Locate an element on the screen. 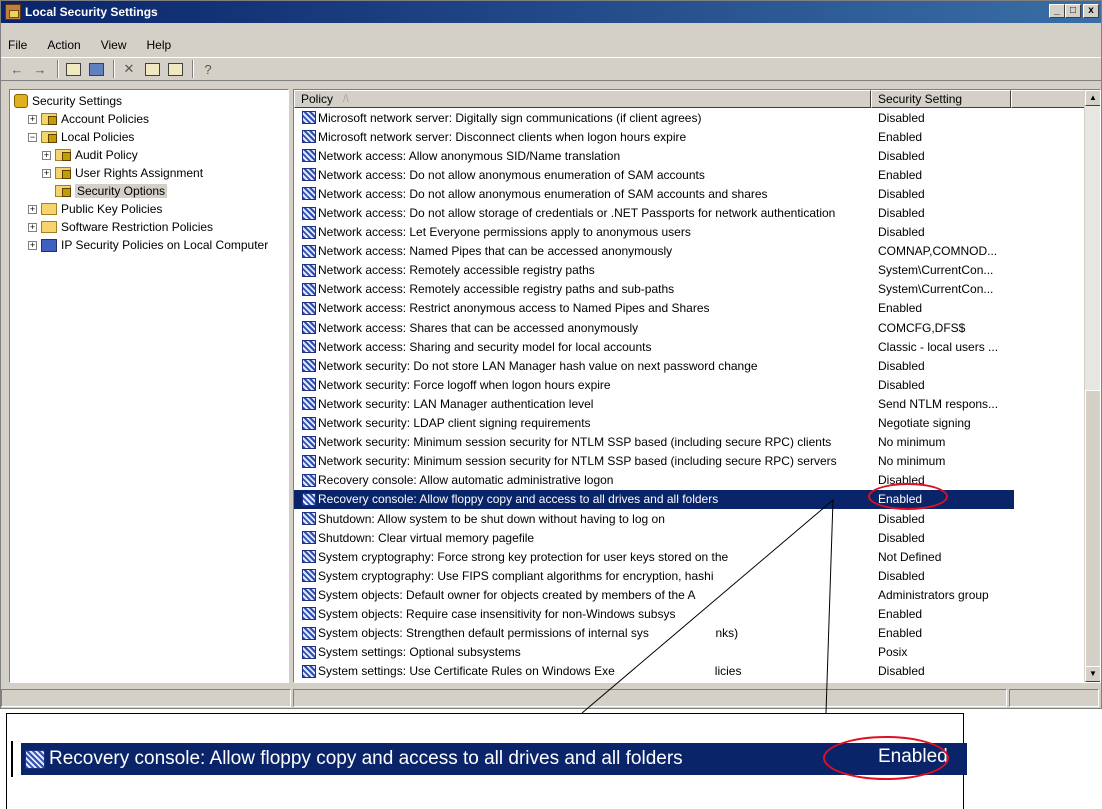 This screenshot has height=809, width=1102. scroll-down-icon: ▼ is located at coordinates (1092, 674).